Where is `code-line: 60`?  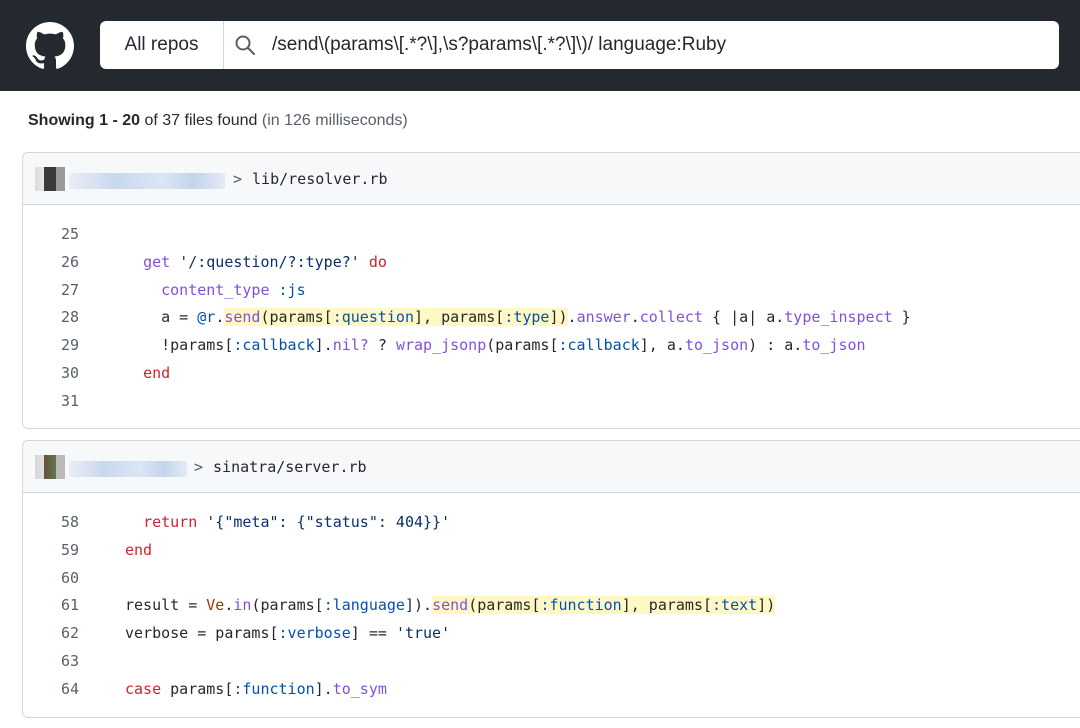 code-line: 60 is located at coordinates (551, 579).